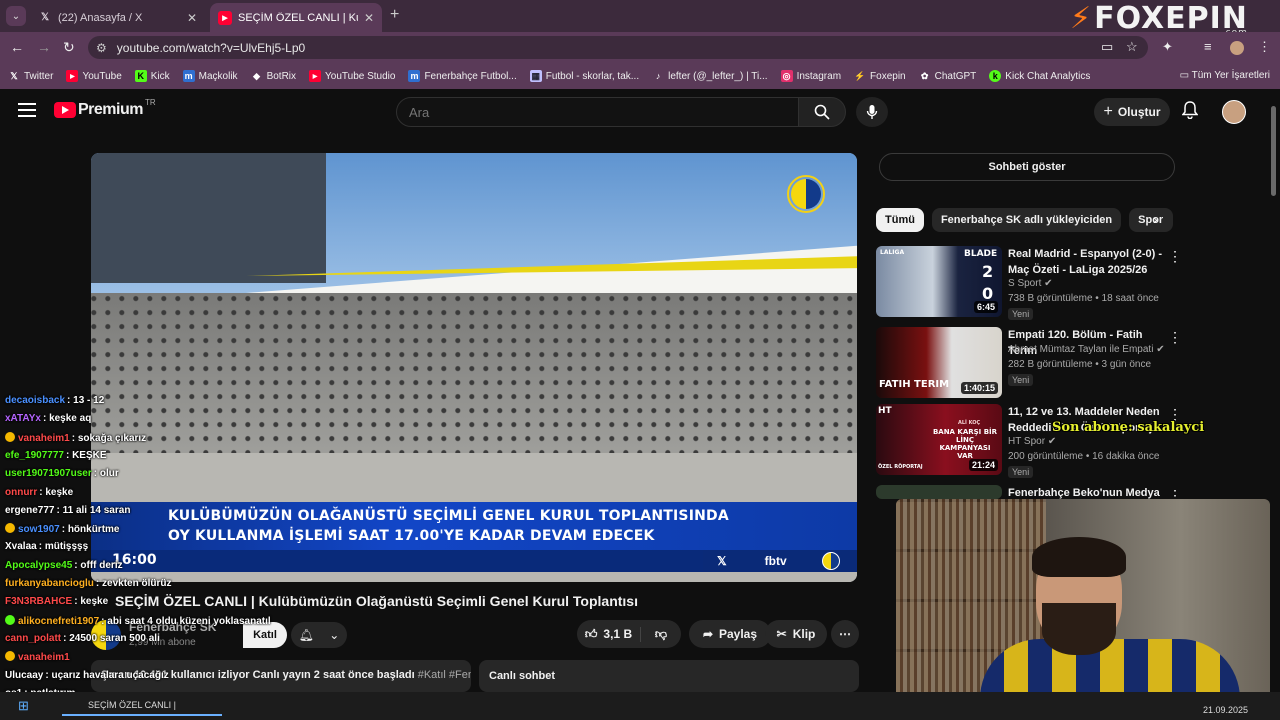  What do you see at coordinates (947, 76) in the screenshot?
I see `bookmark-chatgpt: ✿ ChatGPT` at bounding box center [947, 76].